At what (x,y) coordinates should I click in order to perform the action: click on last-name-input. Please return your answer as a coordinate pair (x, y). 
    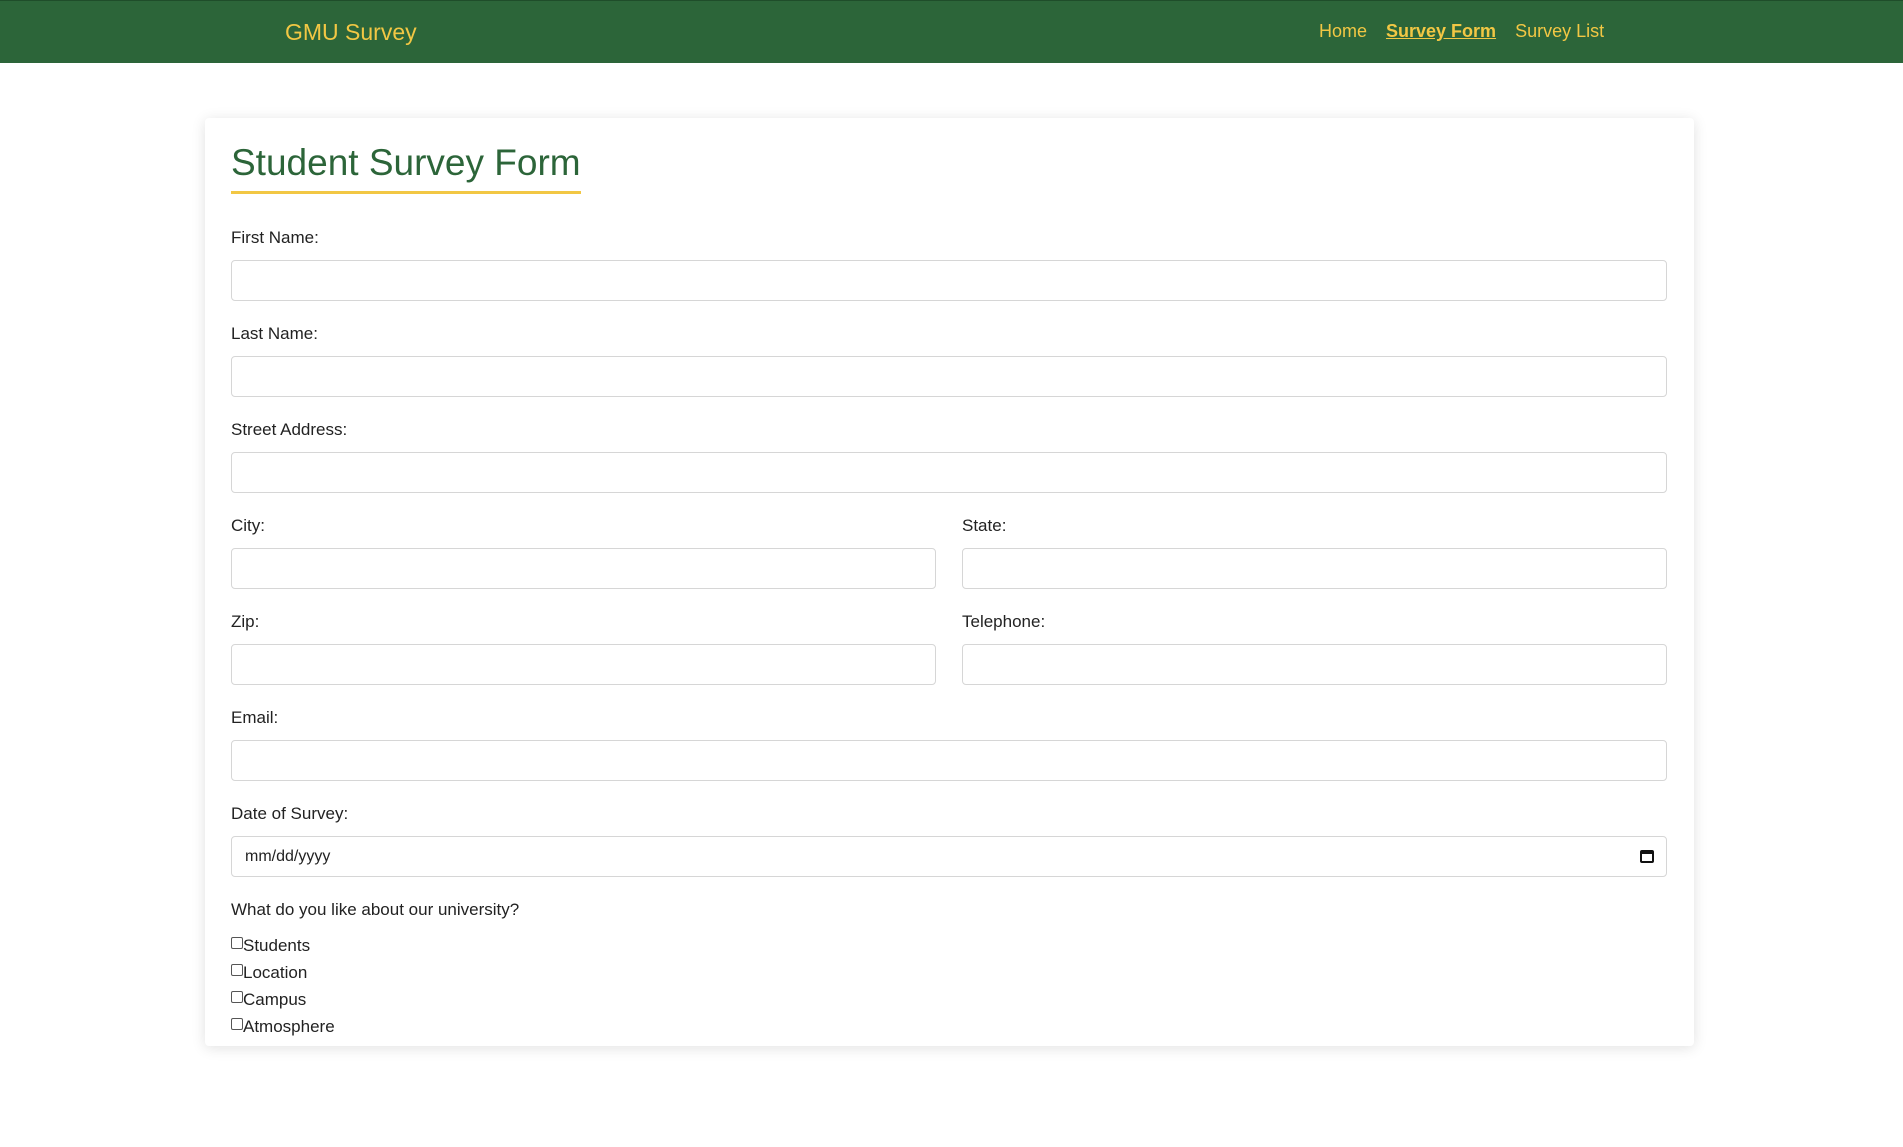
    Looking at the image, I should click on (949, 376).